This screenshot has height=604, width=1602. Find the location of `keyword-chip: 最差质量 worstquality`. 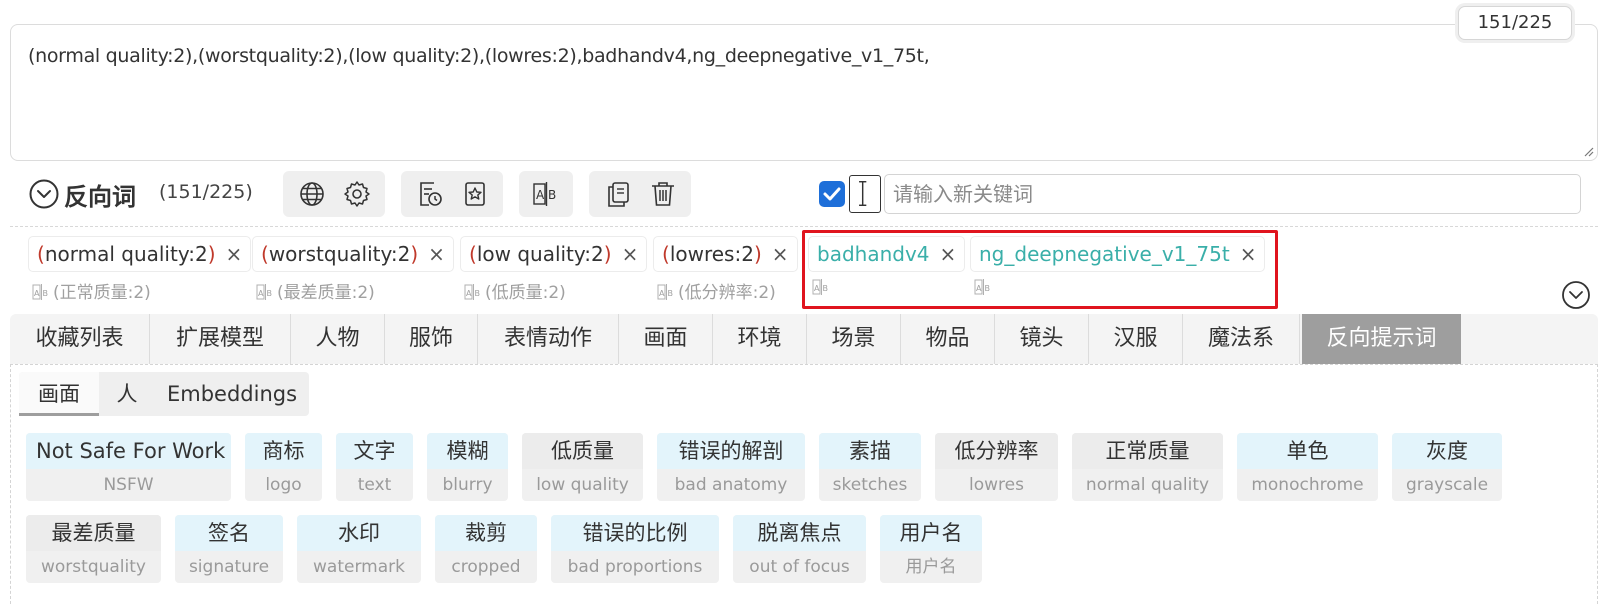

keyword-chip: 最差质量 worstquality is located at coordinates (93, 549).